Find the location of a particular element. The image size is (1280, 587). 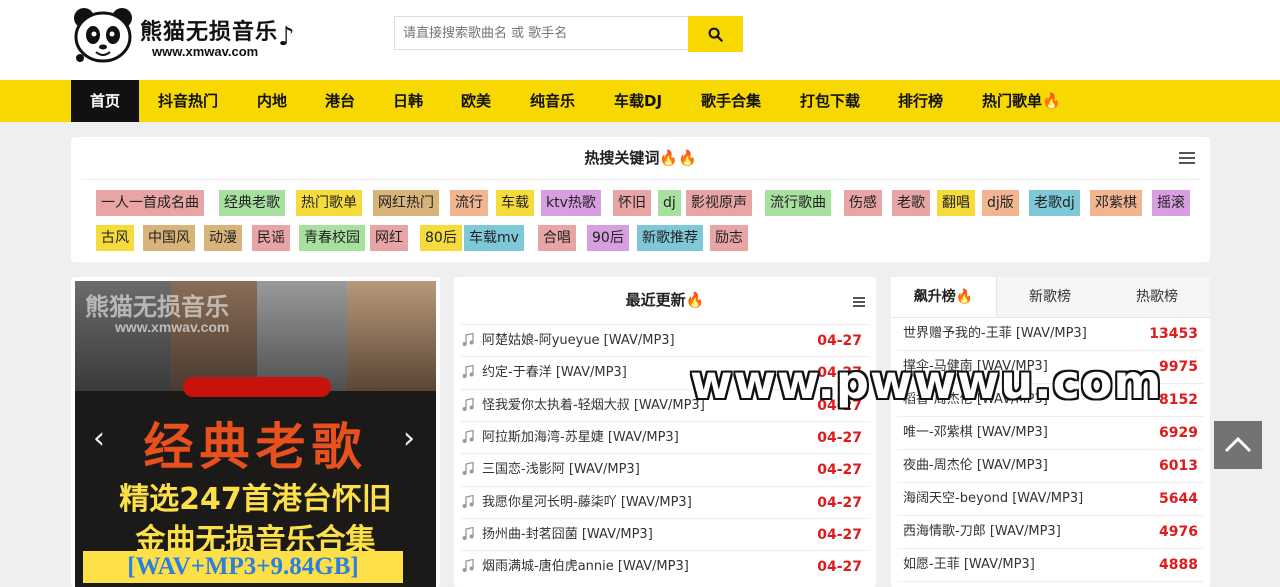

overlay-watermark: www.pwwwu.com is located at coordinates (926, 382).